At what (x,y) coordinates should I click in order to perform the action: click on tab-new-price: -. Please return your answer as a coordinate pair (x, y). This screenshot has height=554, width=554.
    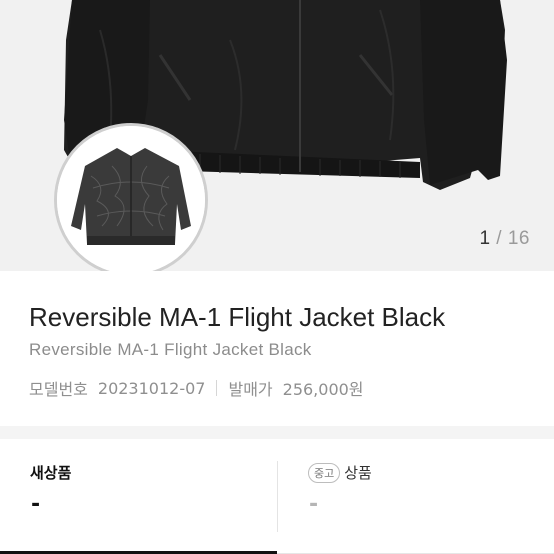
    Looking at the image, I should click on (36, 504).